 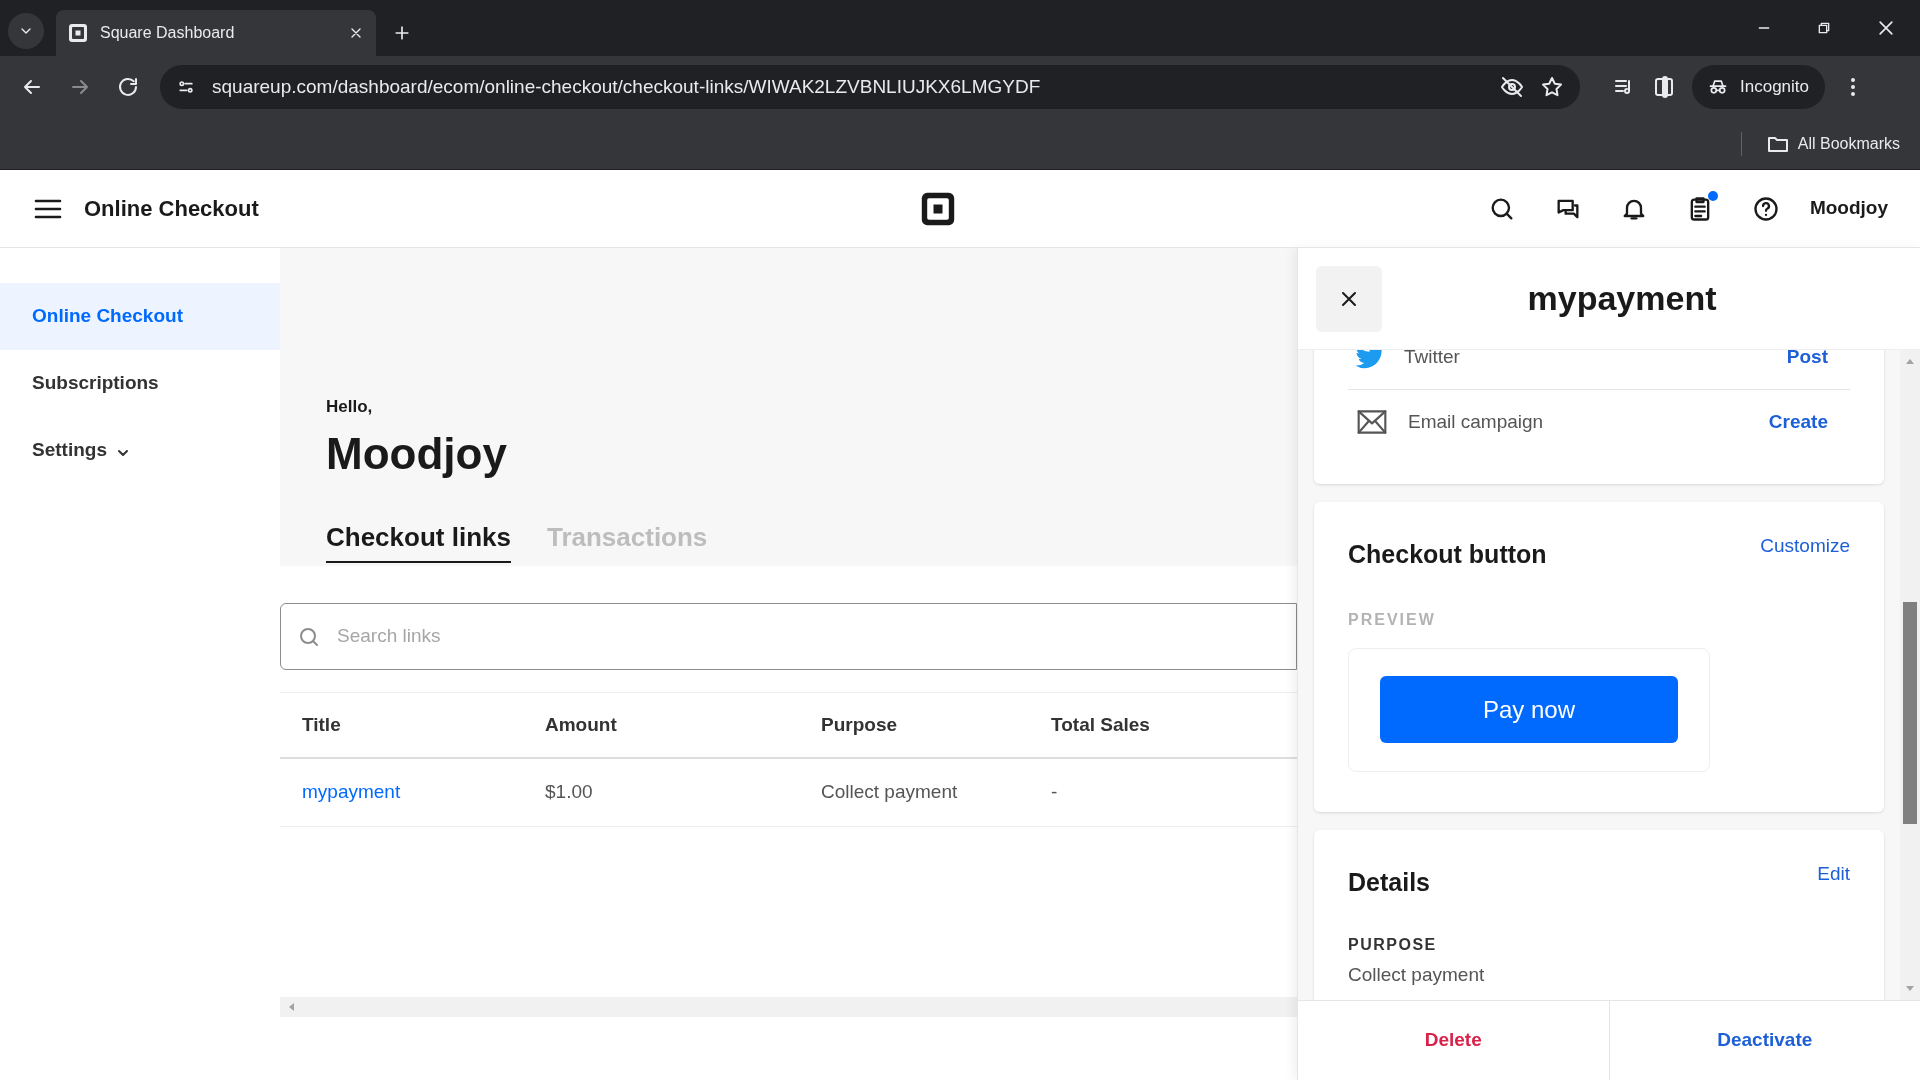 I want to click on customize-link: Customize, so click(x=1805, y=546).